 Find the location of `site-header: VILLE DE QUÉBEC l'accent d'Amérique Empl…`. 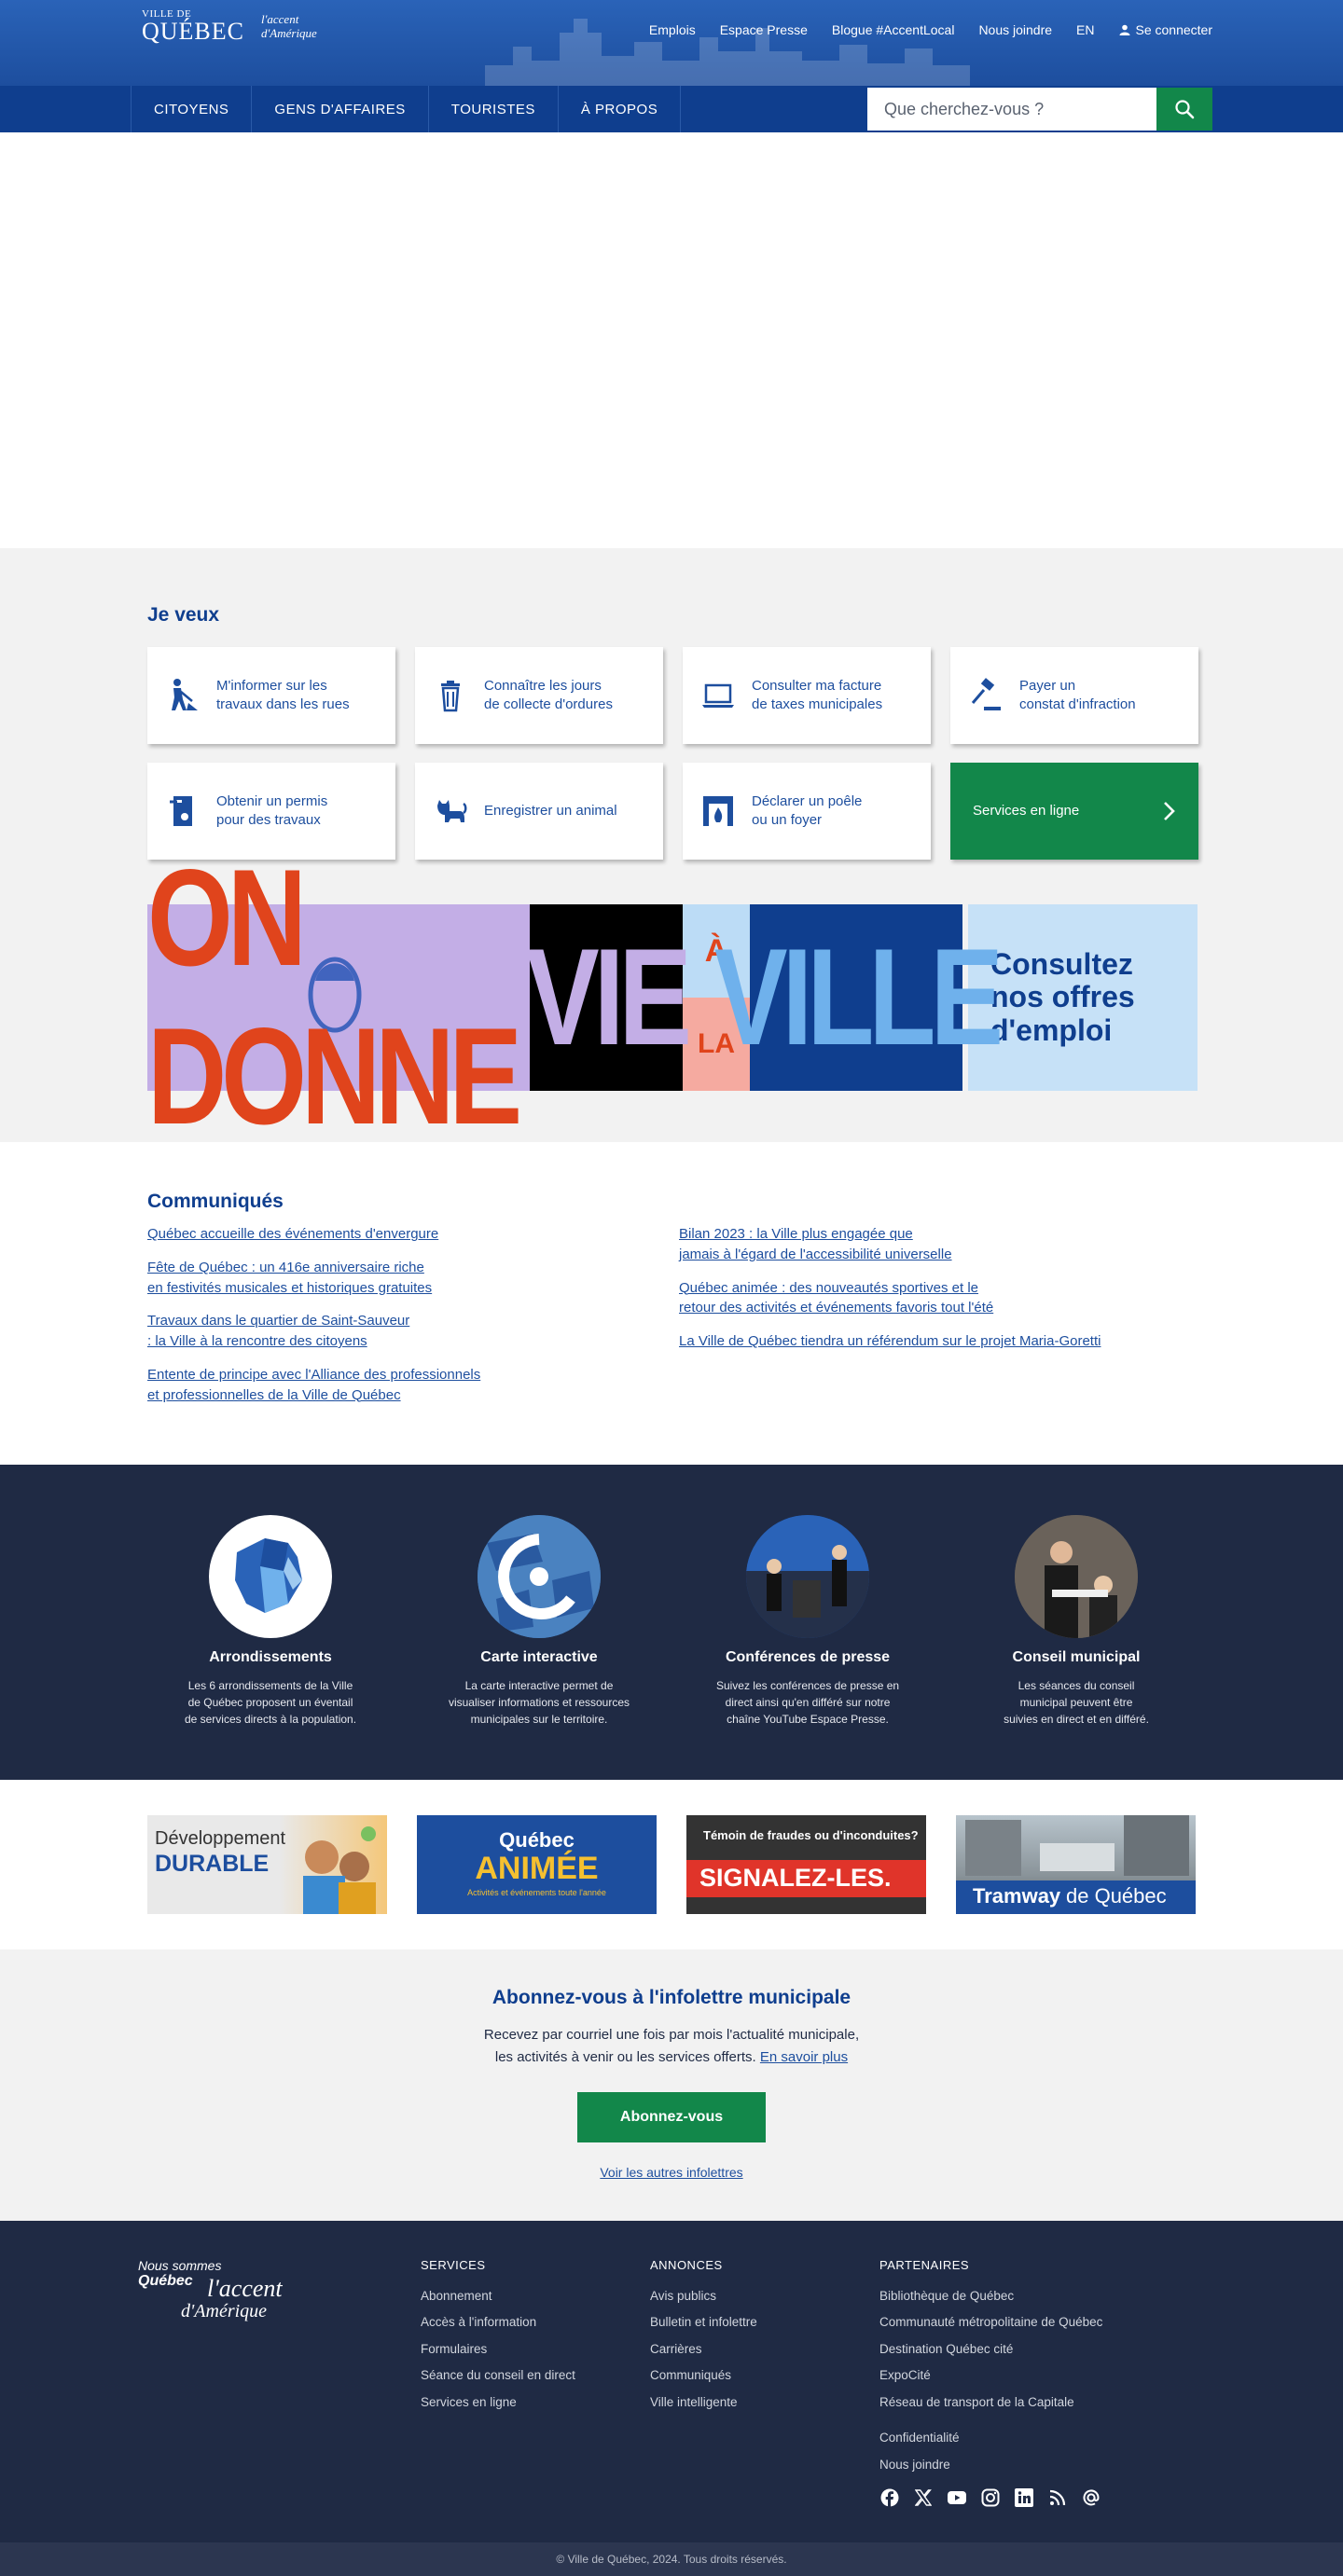

site-header: VILLE DE QUÉBEC l'accent d'Amérique Empl… is located at coordinates (672, 43).